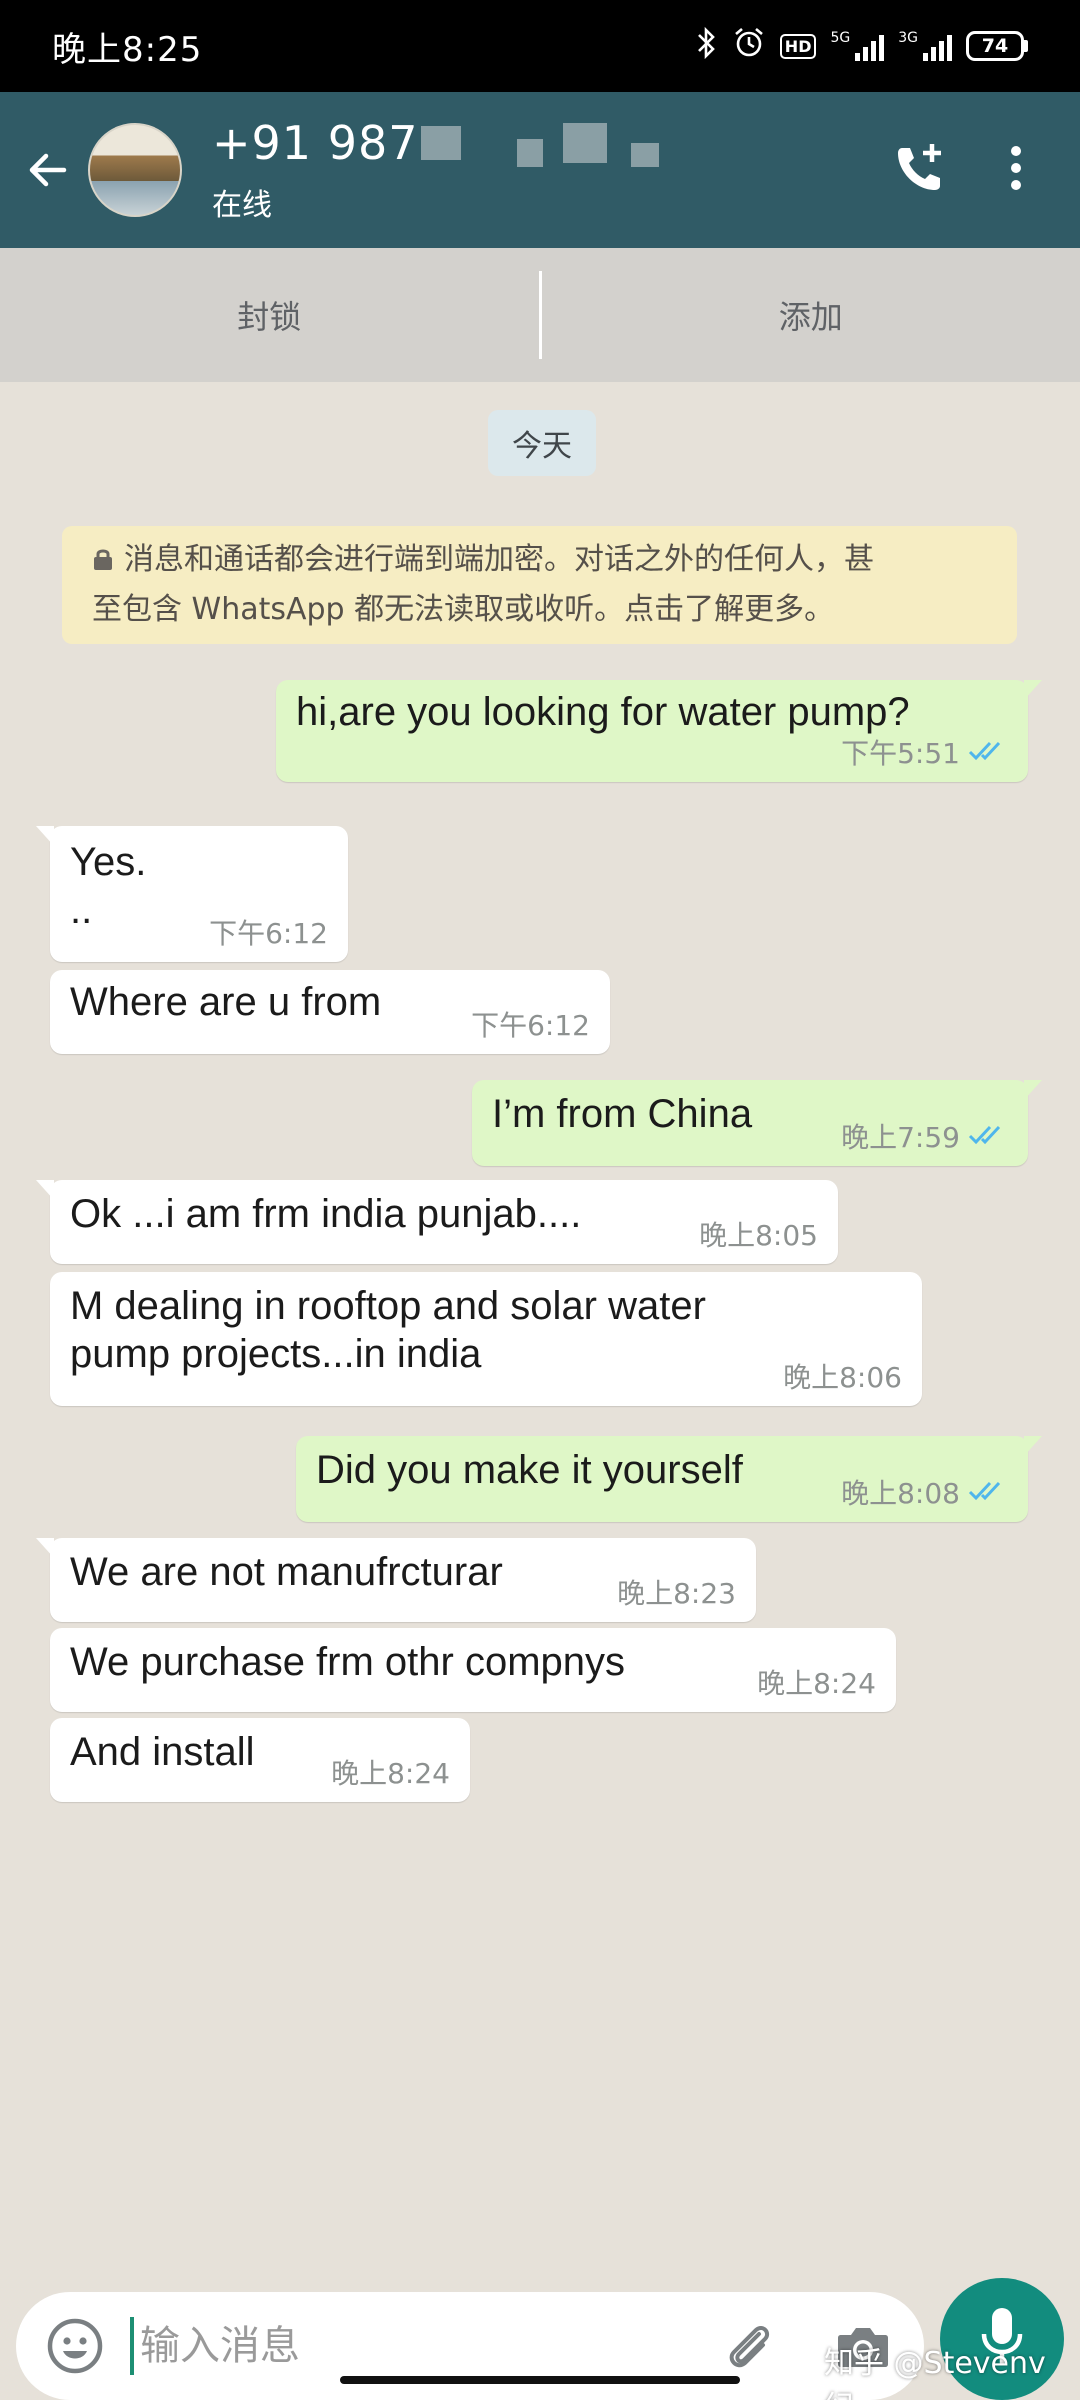 This screenshot has height=2400, width=1080. What do you see at coordinates (749, 2346) in the screenshot?
I see `attach-icon` at bounding box center [749, 2346].